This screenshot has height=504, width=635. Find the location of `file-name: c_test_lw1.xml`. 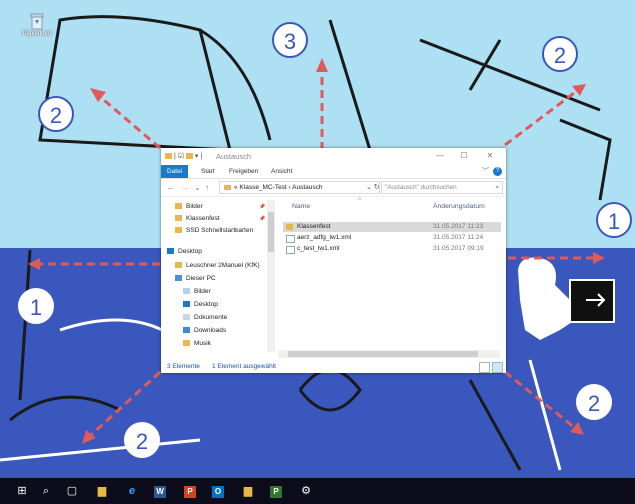

file-name: c_test_lw1.xml is located at coordinates (318, 248).